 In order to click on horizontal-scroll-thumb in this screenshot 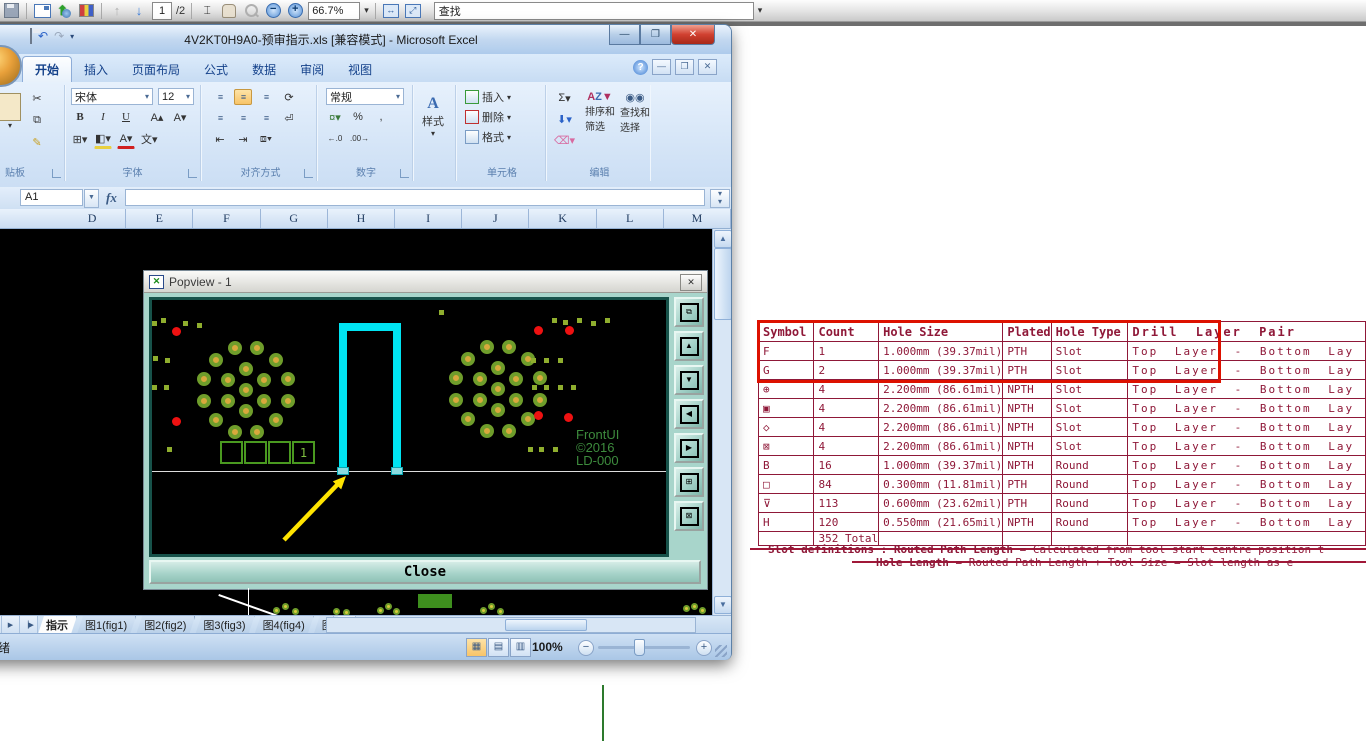, I will do `click(546, 625)`.